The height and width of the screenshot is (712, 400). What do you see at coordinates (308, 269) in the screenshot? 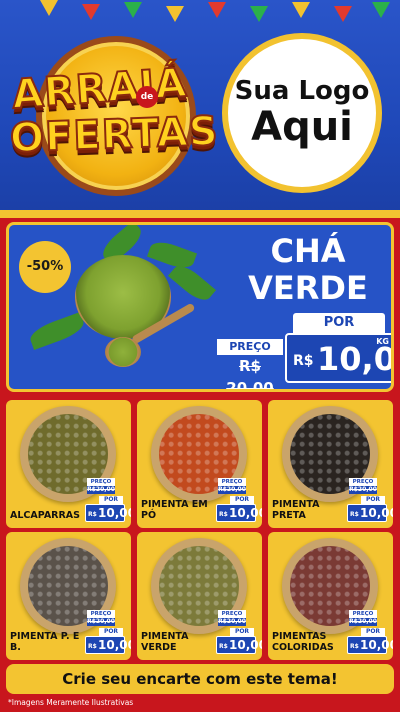
I see `hero-product-title: CHÁ VERDE` at bounding box center [308, 269].